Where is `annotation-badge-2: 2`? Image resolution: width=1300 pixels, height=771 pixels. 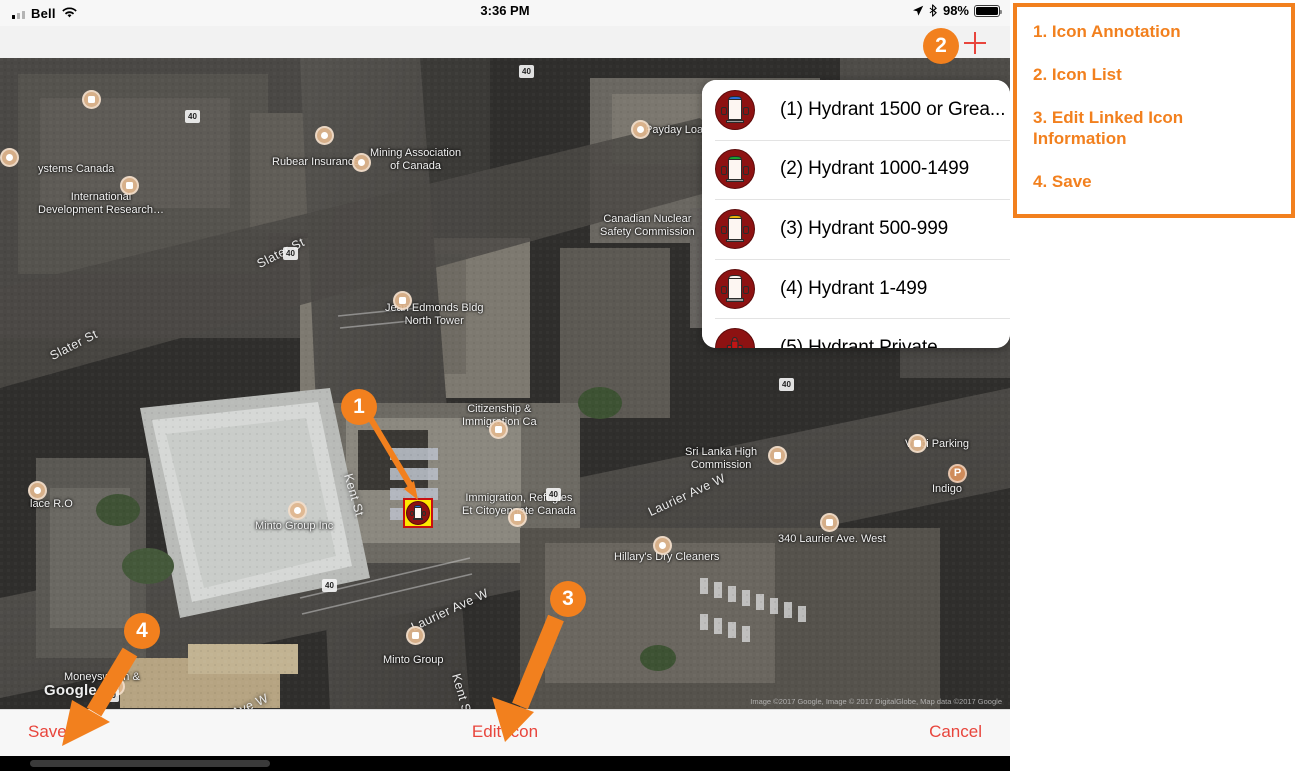
annotation-badge-2: 2 is located at coordinates (941, 46).